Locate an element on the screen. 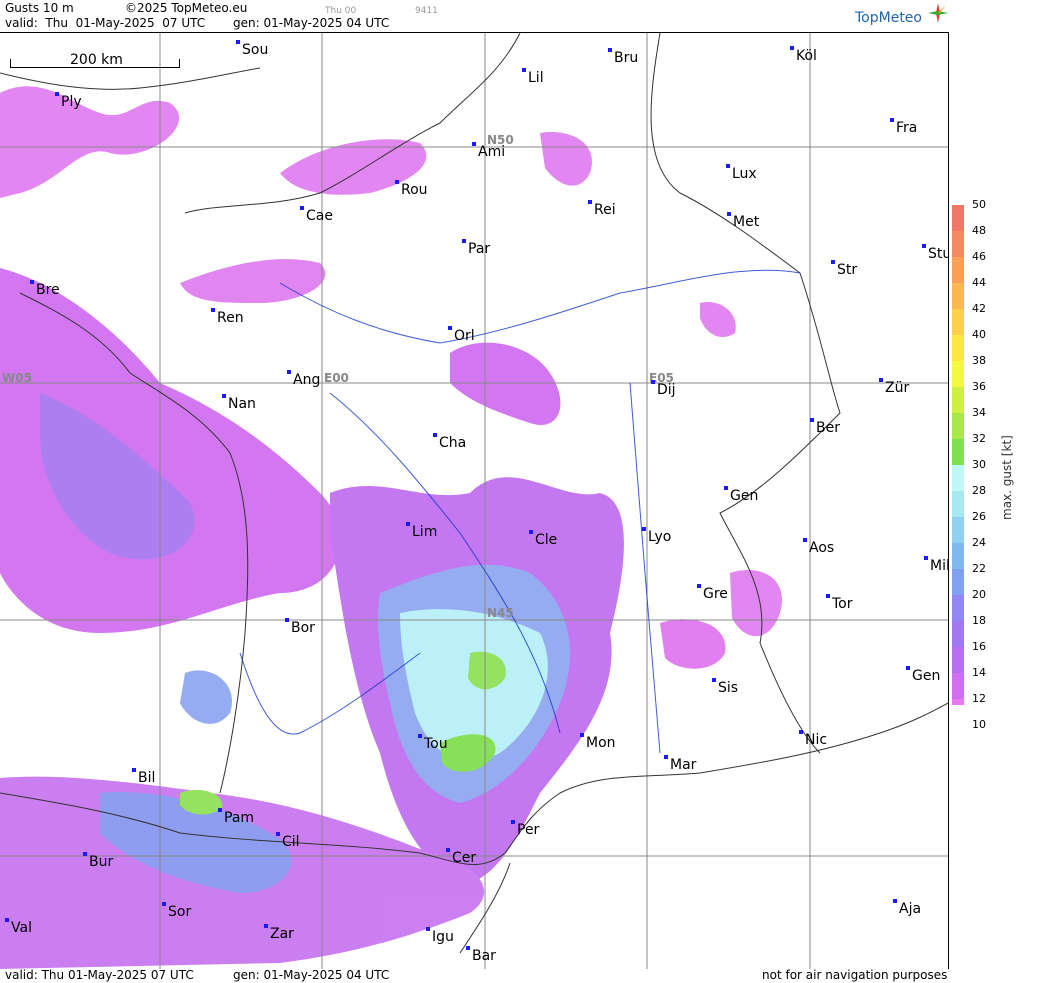 Image resolution: width=1039 pixels, height=983 pixels. city-label: Bur is located at coordinates (98, 861).